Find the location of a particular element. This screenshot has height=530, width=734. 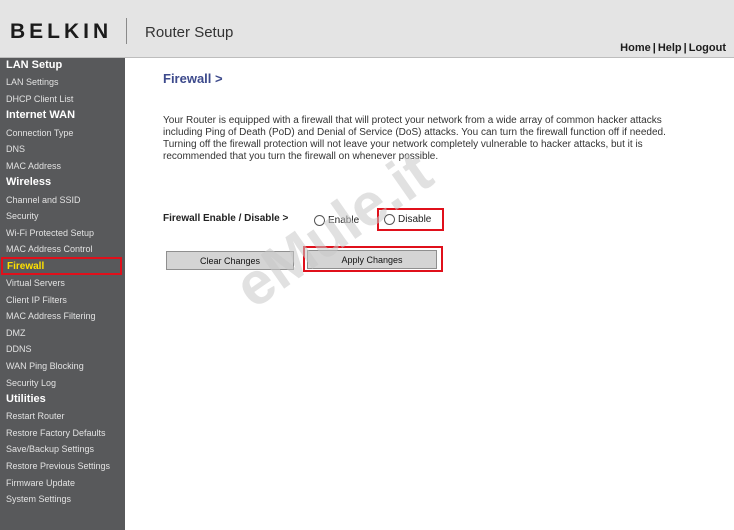

help-link: Help is located at coordinates (670, 48).